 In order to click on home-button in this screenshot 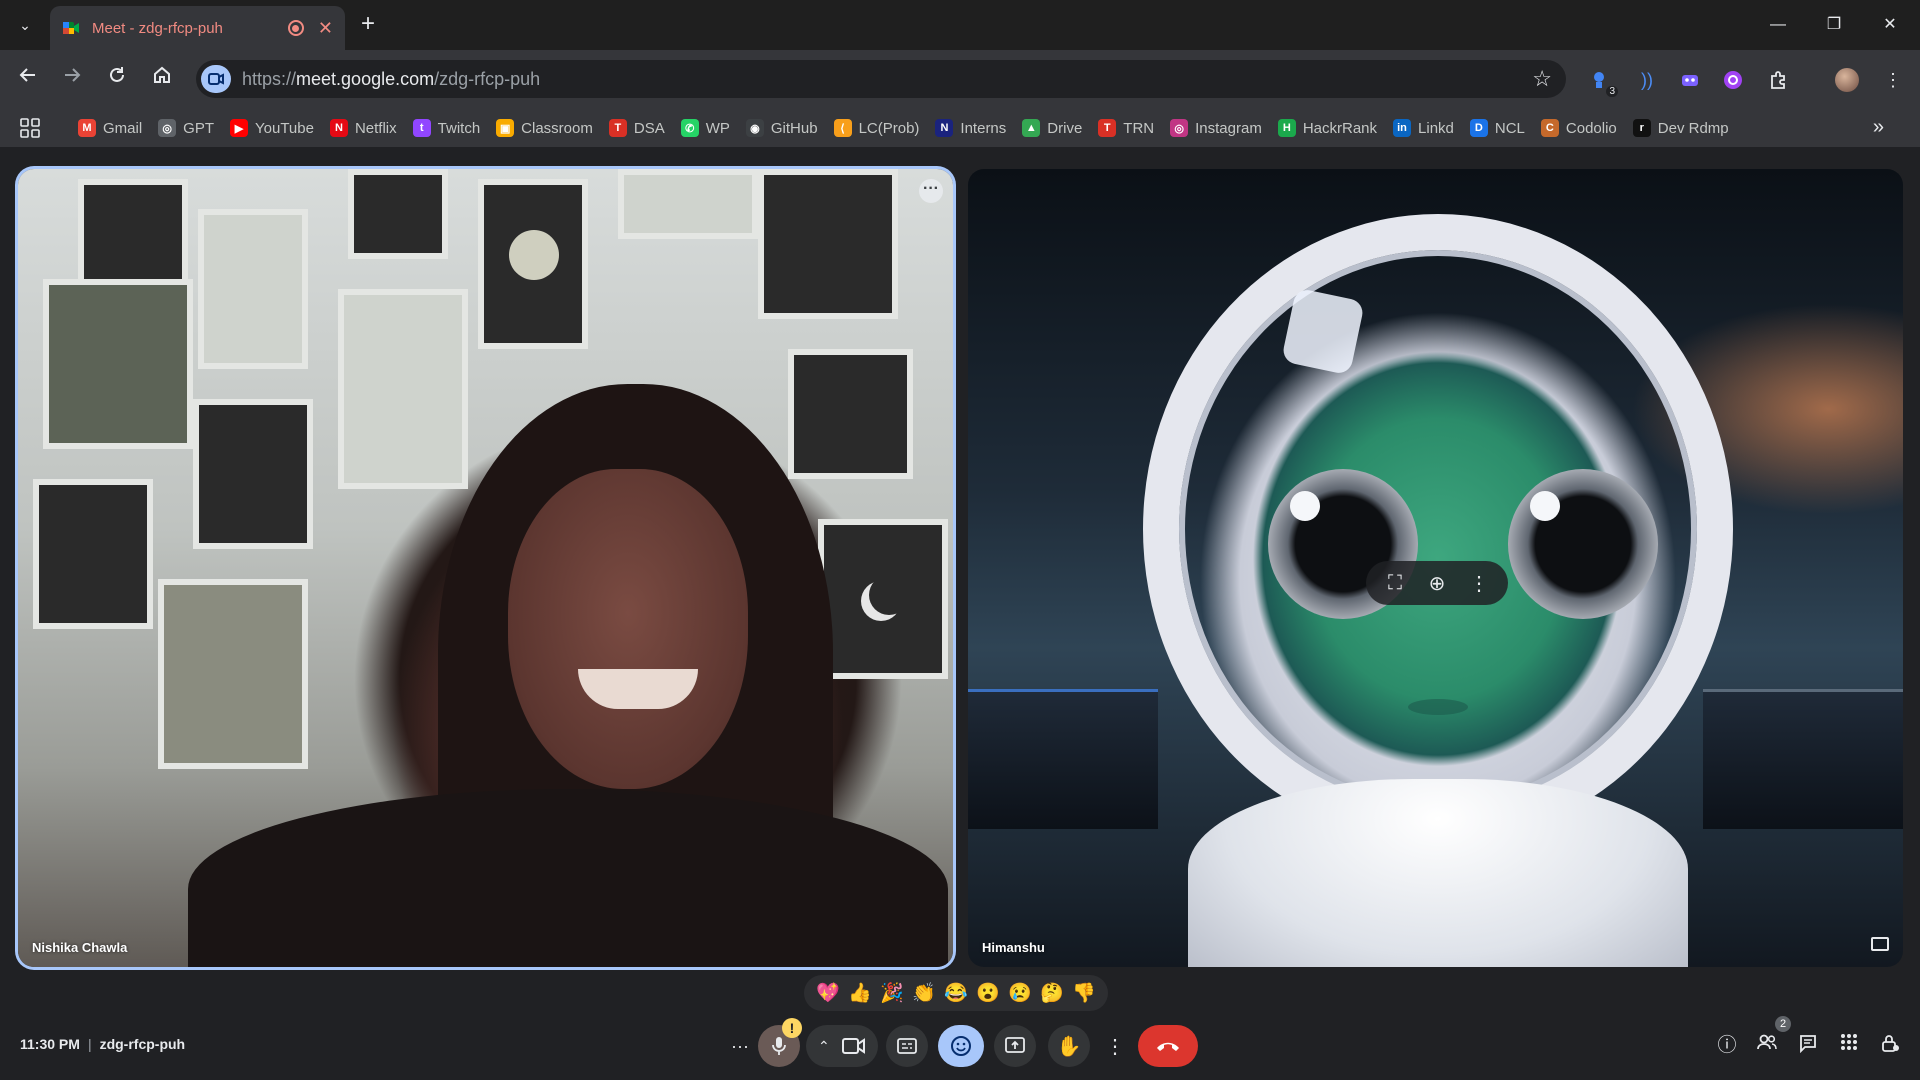, I will do `click(162, 79)`.